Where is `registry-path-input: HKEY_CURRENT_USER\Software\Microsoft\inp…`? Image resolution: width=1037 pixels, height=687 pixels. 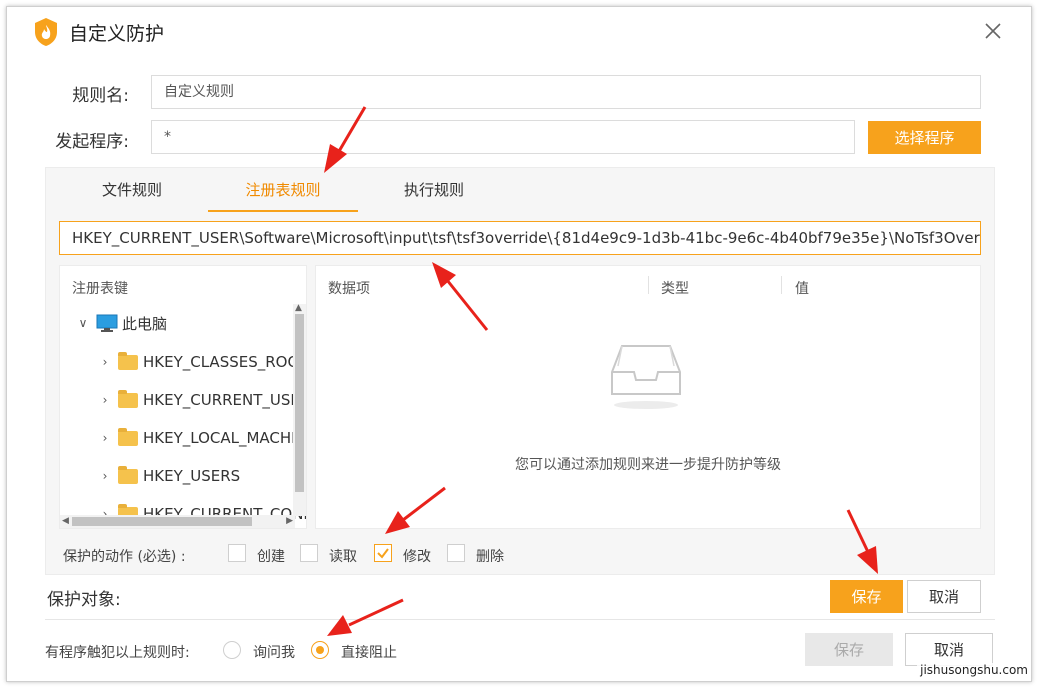
registry-path-input: HKEY_CURRENT_USER\Software\Microsoft\inp… is located at coordinates (520, 238).